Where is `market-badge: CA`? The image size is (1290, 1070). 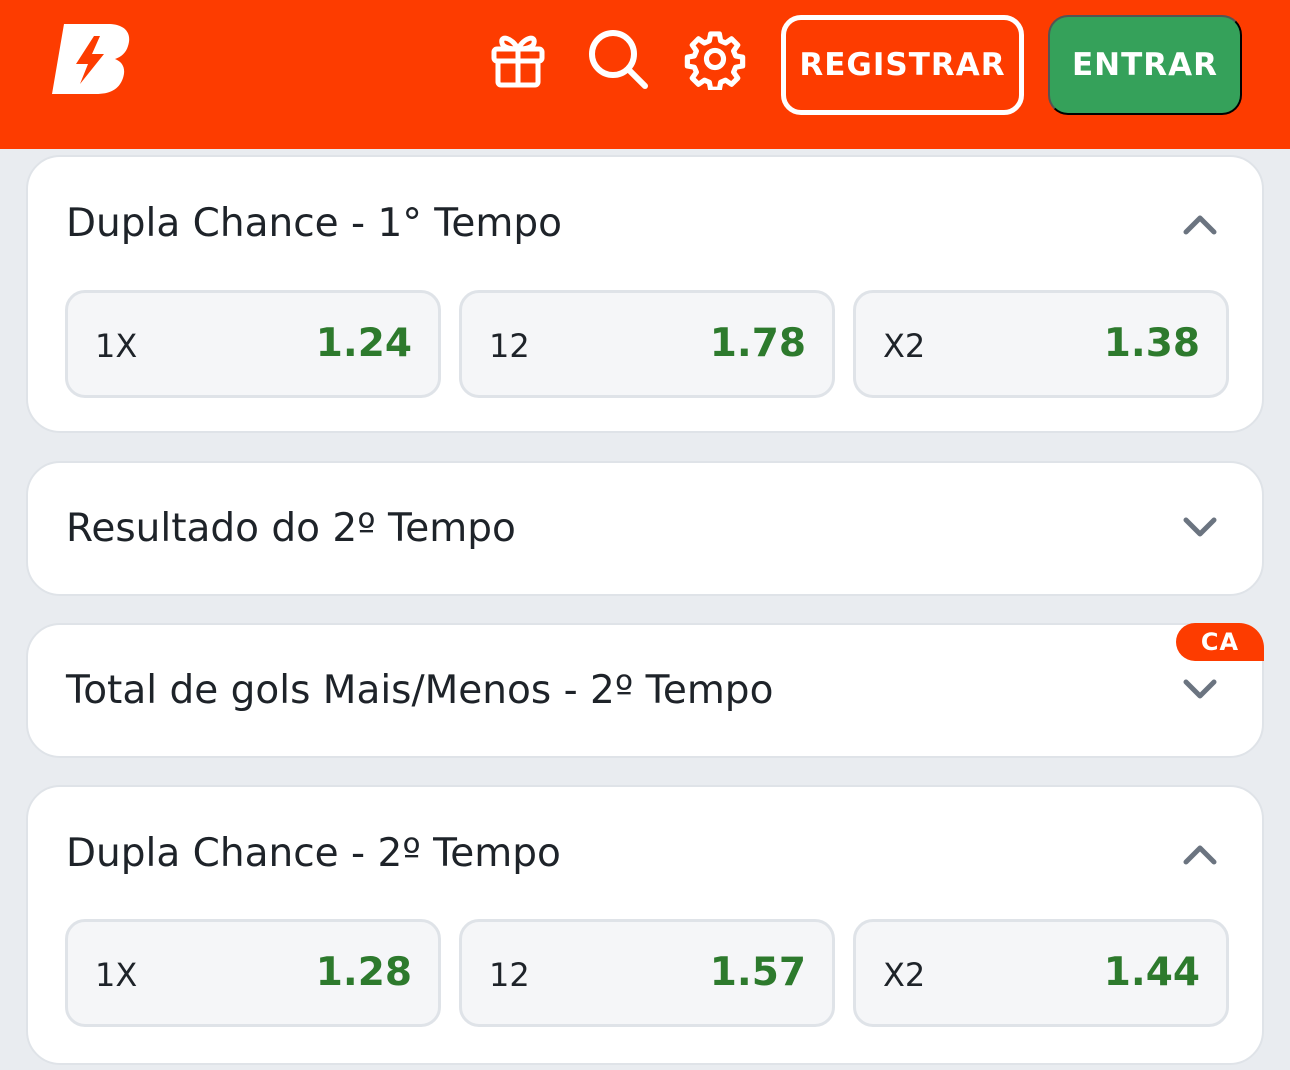
market-badge: CA is located at coordinates (1220, 642).